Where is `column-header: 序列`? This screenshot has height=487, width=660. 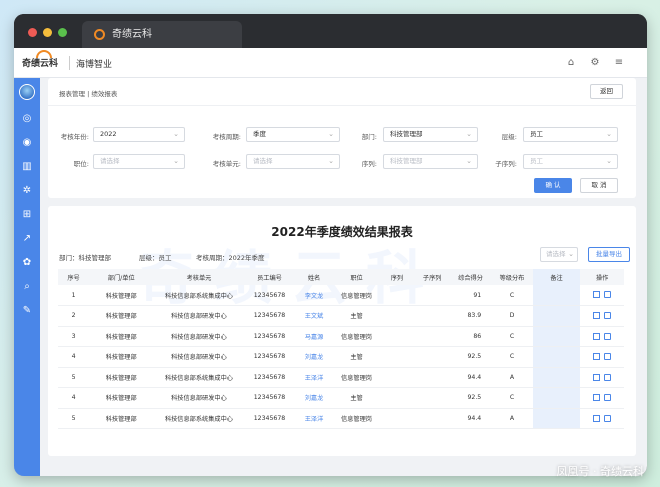
column-header: 序列 is located at coordinates (397, 277).